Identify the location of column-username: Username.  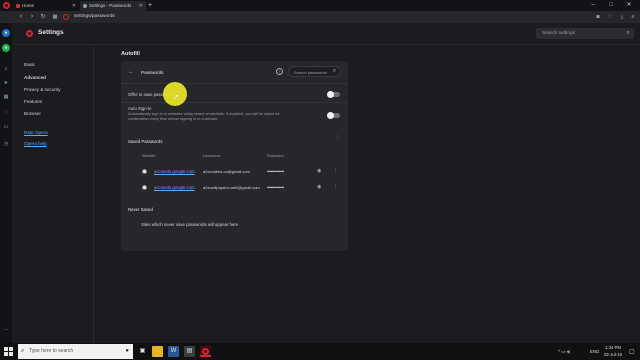
(212, 156).